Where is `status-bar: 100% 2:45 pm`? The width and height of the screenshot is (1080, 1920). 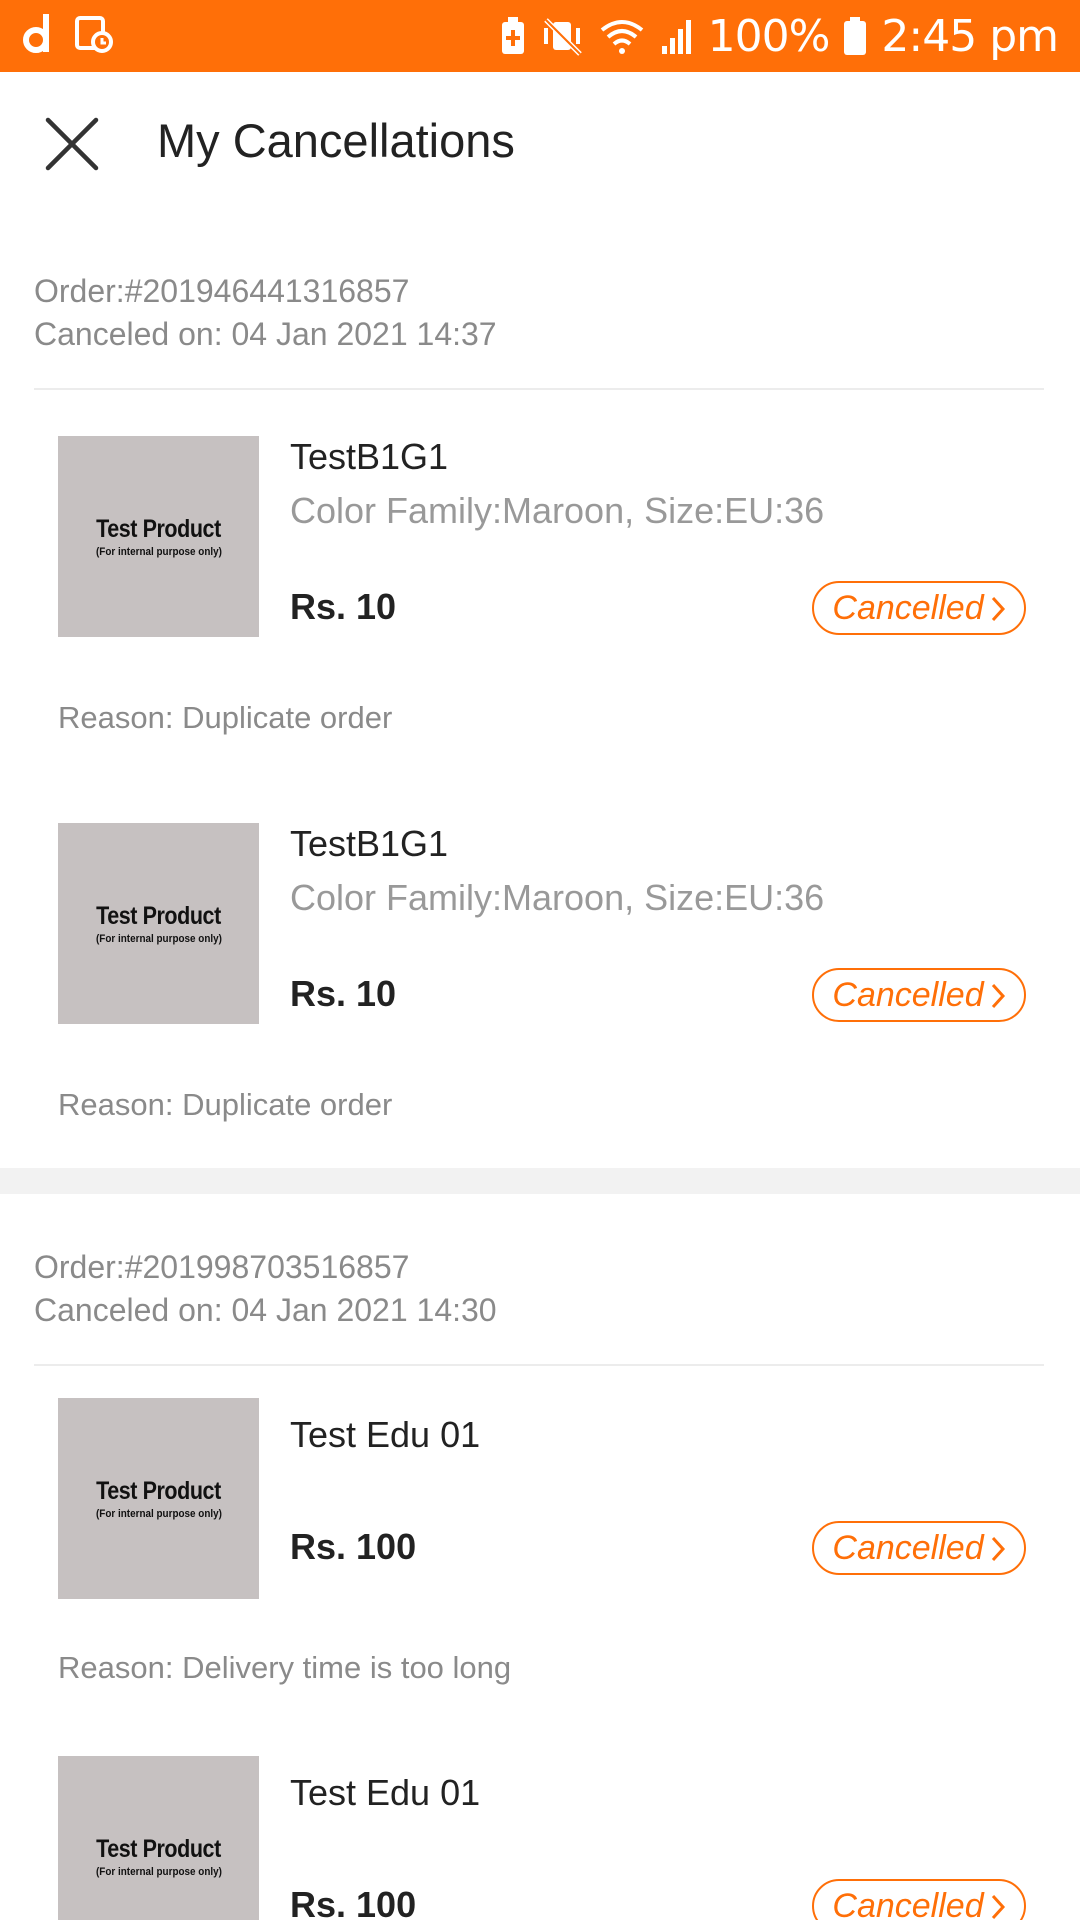
status-bar: 100% 2:45 pm is located at coordinates (540, 36).